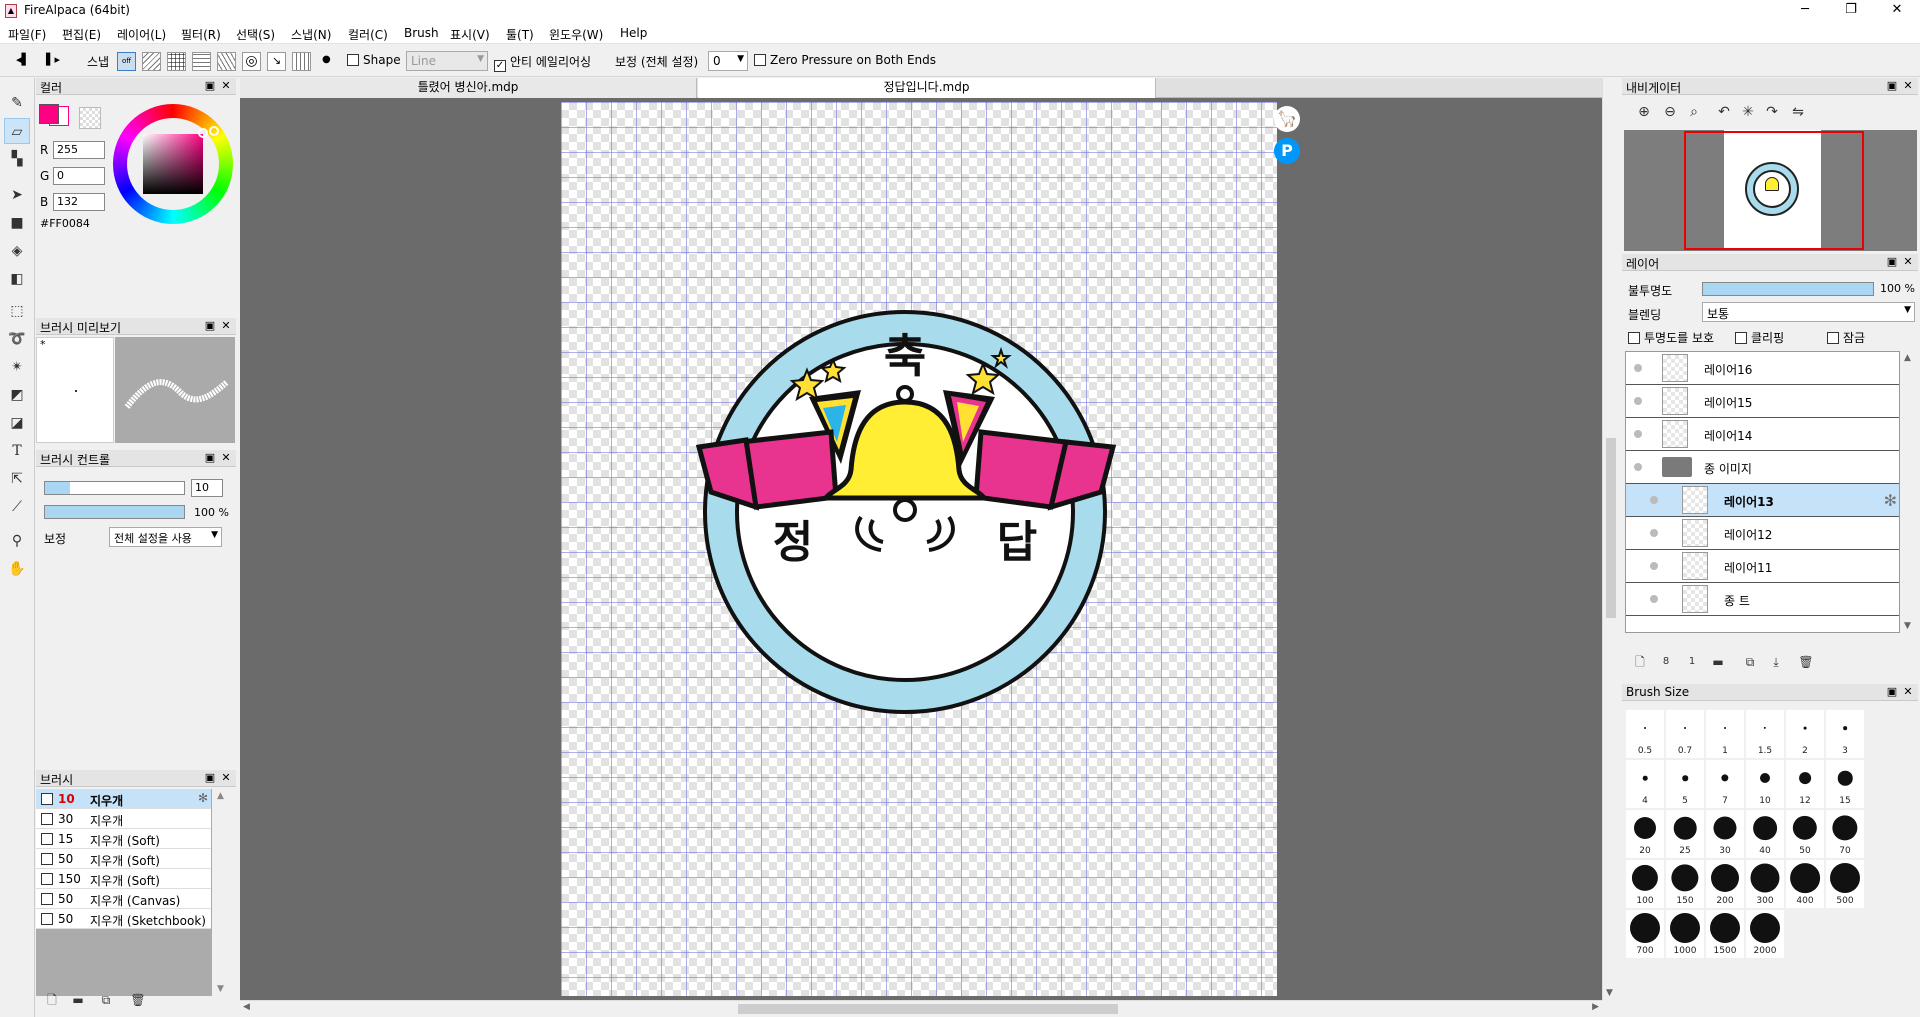 Image resolution: width=1920 pixels, height=1017 pixels. Describe the element at coordinates (141, 34) in the screenshot. I see `menu-layer: 레이어(L)` at that location.